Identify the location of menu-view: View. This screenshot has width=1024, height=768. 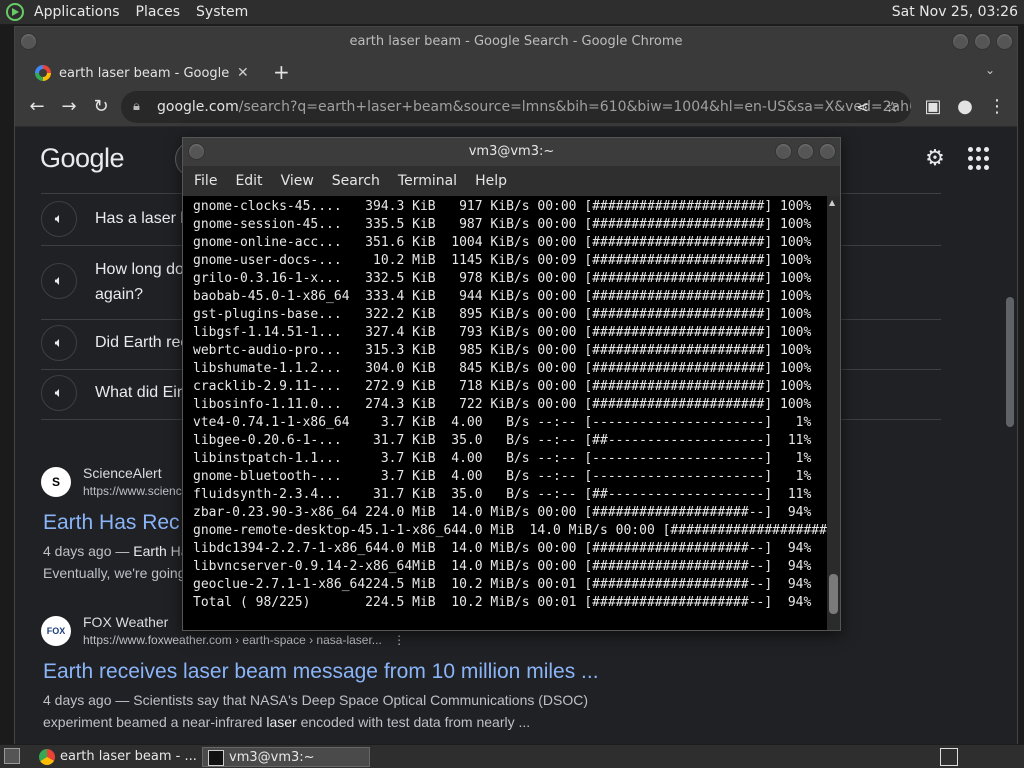
(297, 181).